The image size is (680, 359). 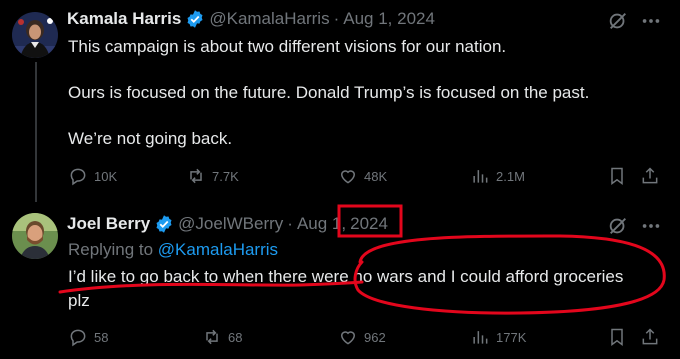 I want to click on avatar-kamala, so click(x=35, y=35).